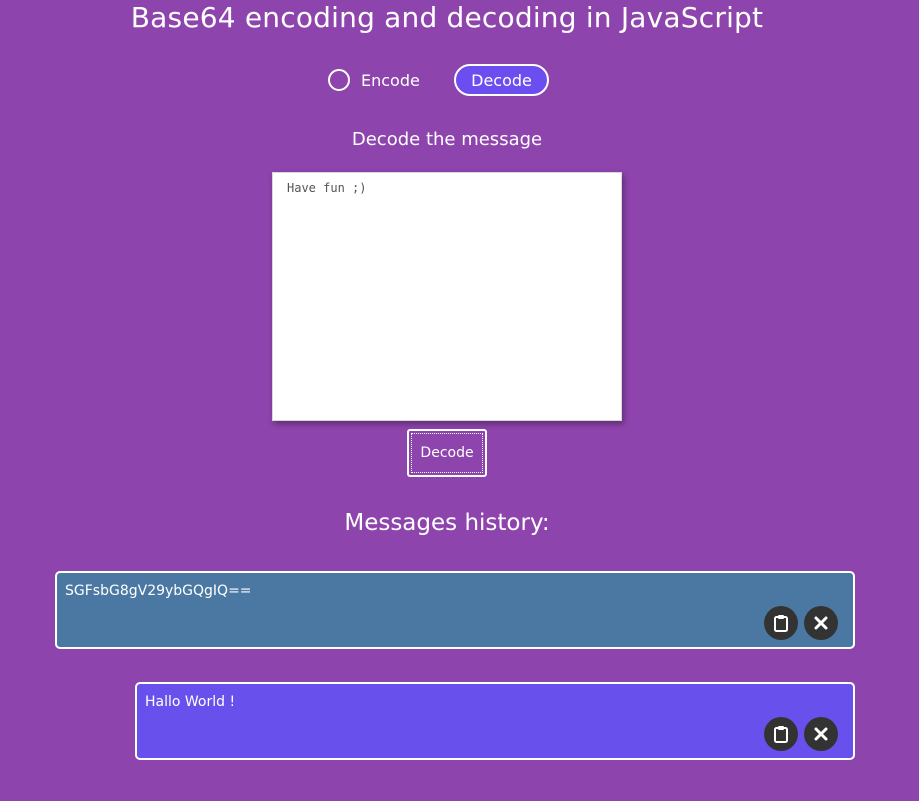 The width and height of the screenshot is (919, 801). I want to click on decode-button: Decode, so click(447, 453).